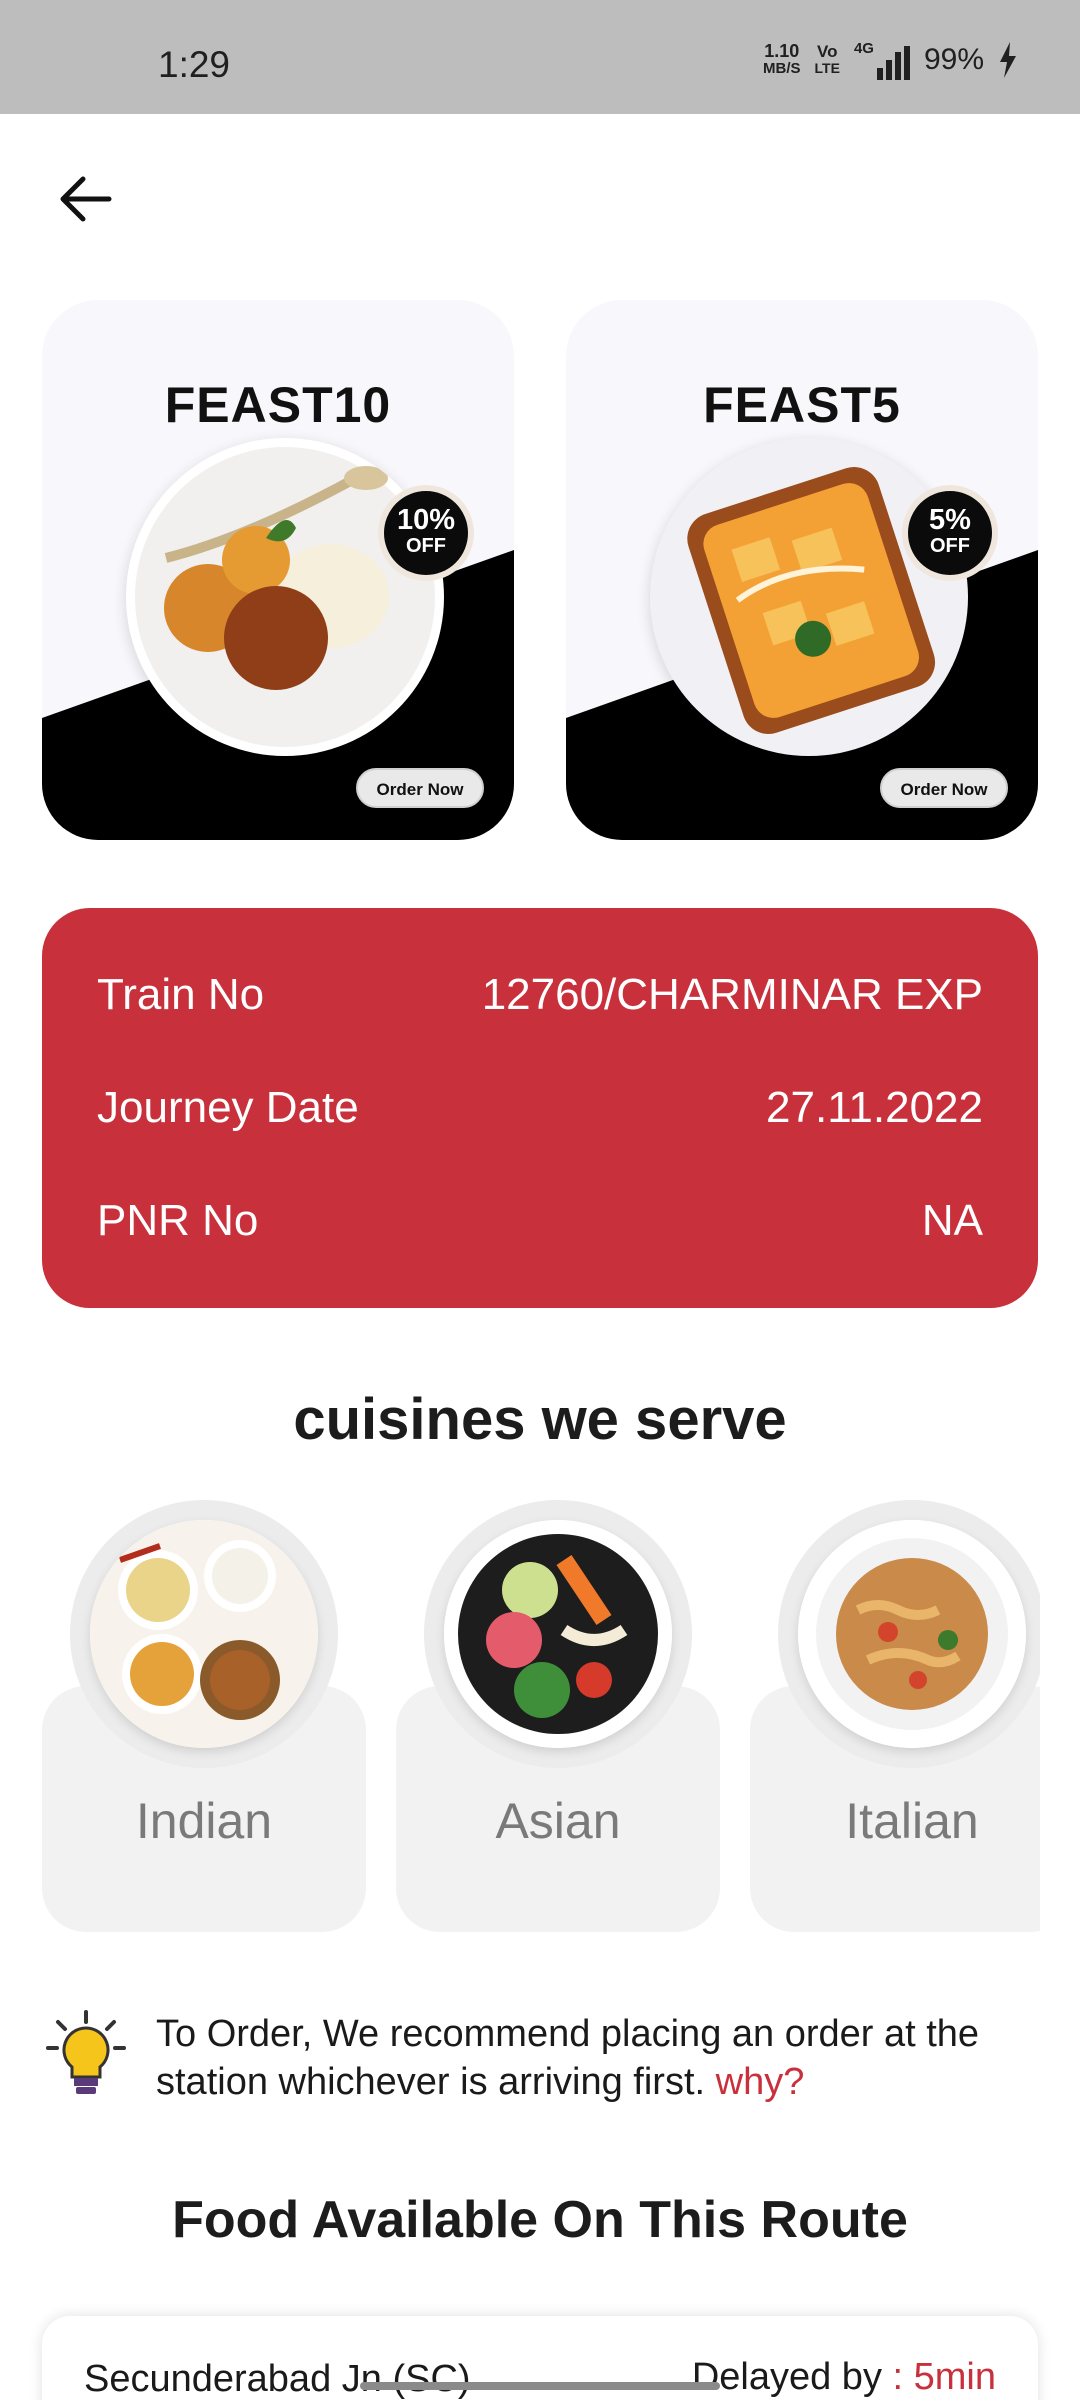  What do you see at coordinates (540, 2220) in the screenshot?
I see `route-title: Food Available On This Route` at bounding box center [540, 2220].